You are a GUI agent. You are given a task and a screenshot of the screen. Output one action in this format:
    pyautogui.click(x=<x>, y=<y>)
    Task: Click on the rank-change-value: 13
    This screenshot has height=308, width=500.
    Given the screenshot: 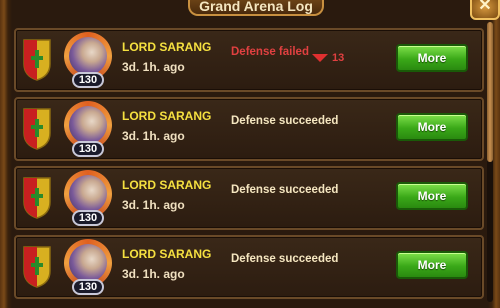 What is the action you would take?
    pyautogui.click(x=338, y=58)
    